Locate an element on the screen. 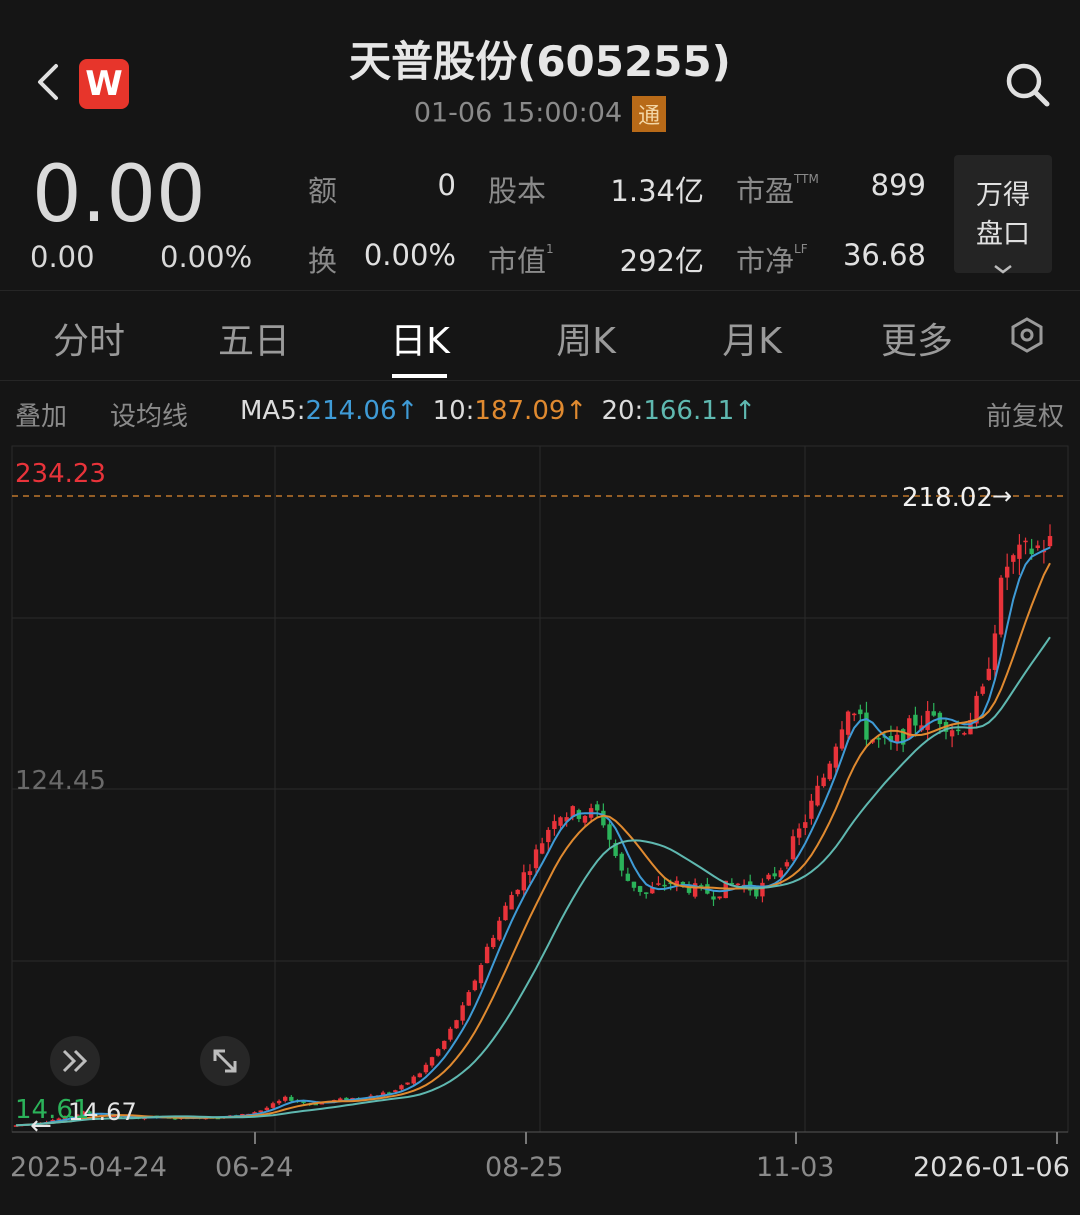 This screenshot has width=1080, height=1215. divider is located at coordinates (540, 380).